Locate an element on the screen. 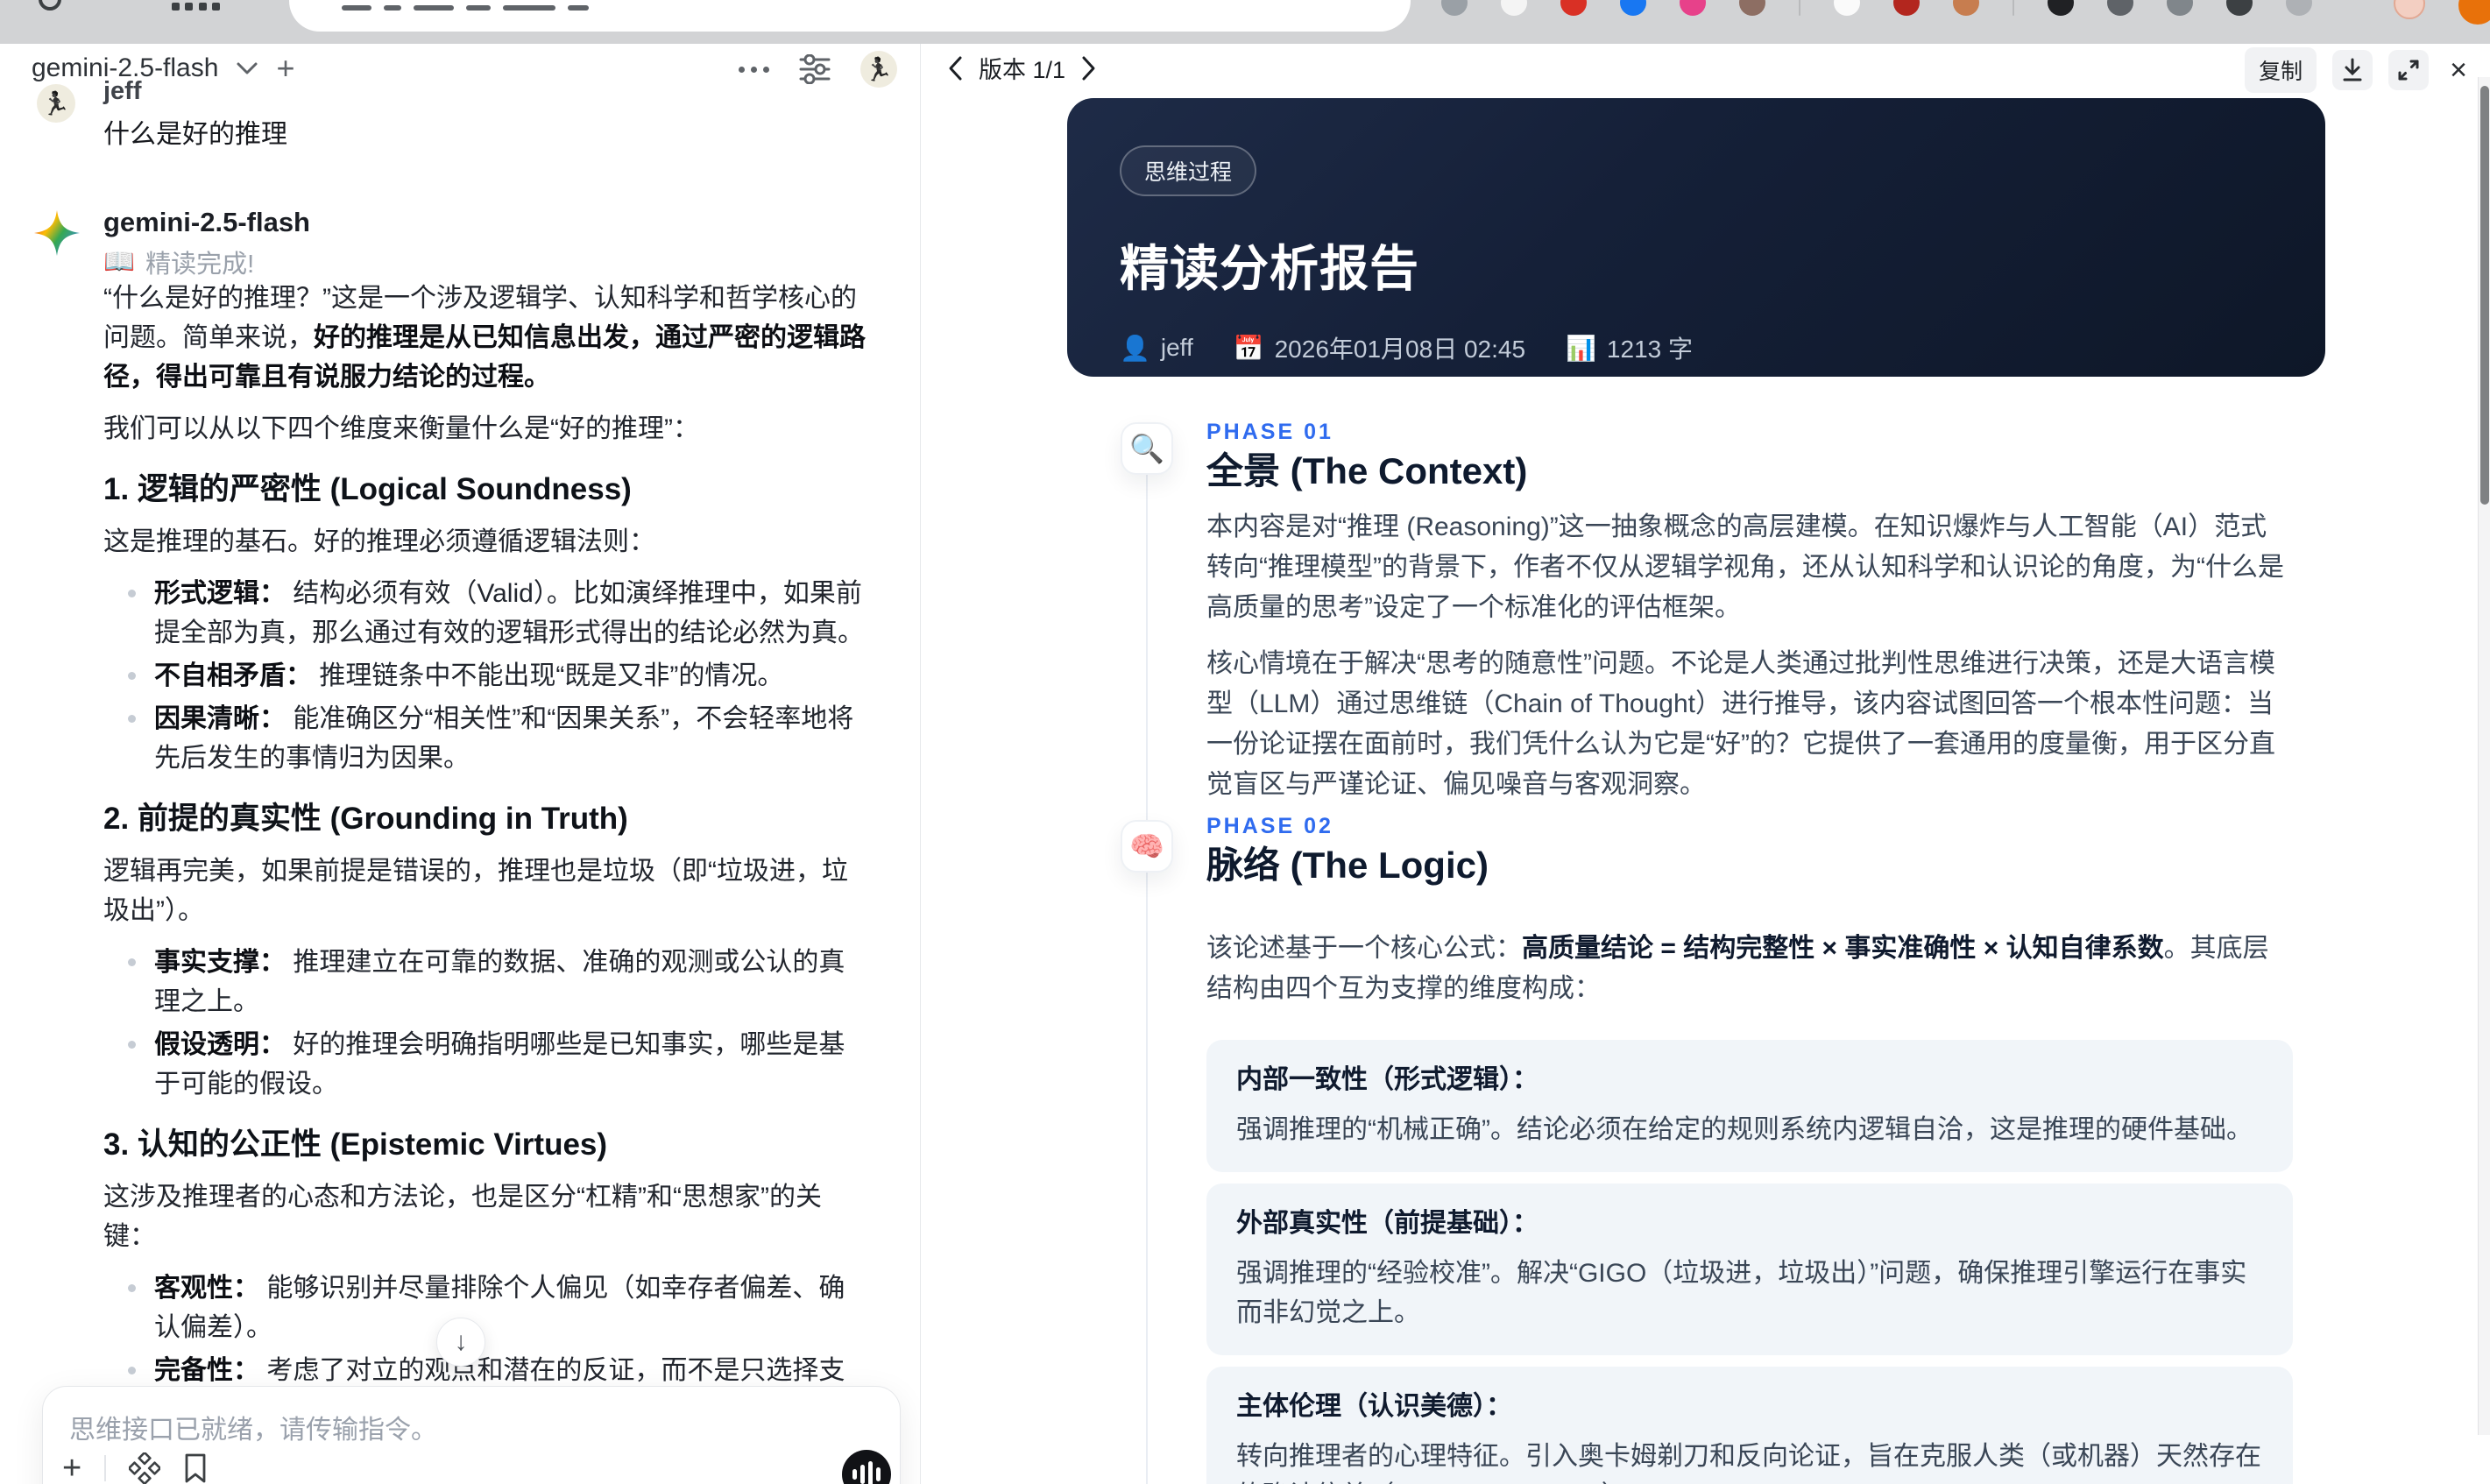 This screenshot has width=2490, height=1484. address-bar is located at coordinates (850, 16).